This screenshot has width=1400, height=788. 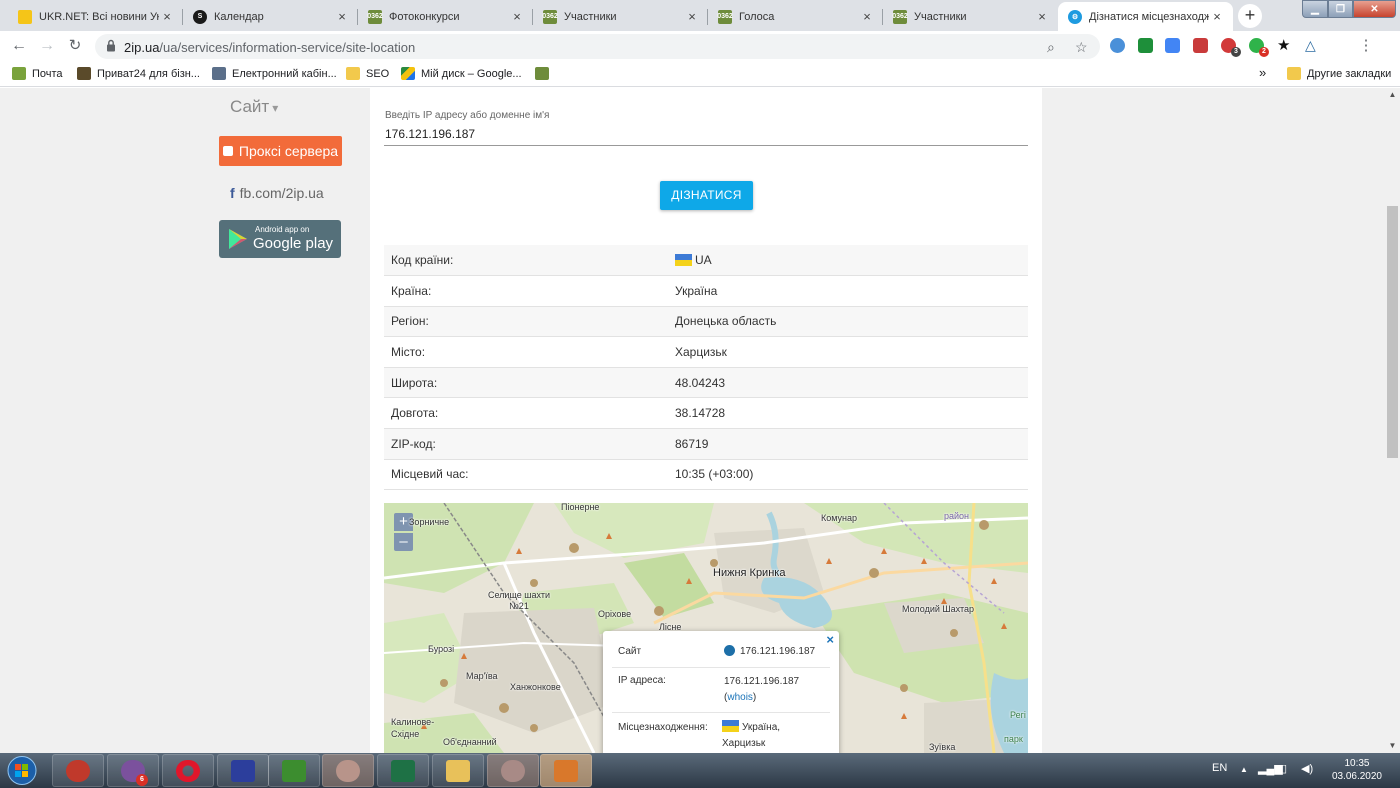 I want to click on popup-row-ip: IP адреса: 176.121.196.187 (whois), so click(x=721, y=690).